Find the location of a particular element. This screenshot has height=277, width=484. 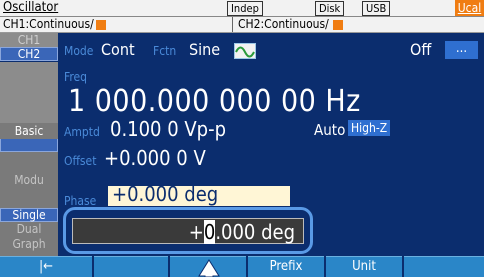

mode-value: Cont is located at coordinates (118, 49).